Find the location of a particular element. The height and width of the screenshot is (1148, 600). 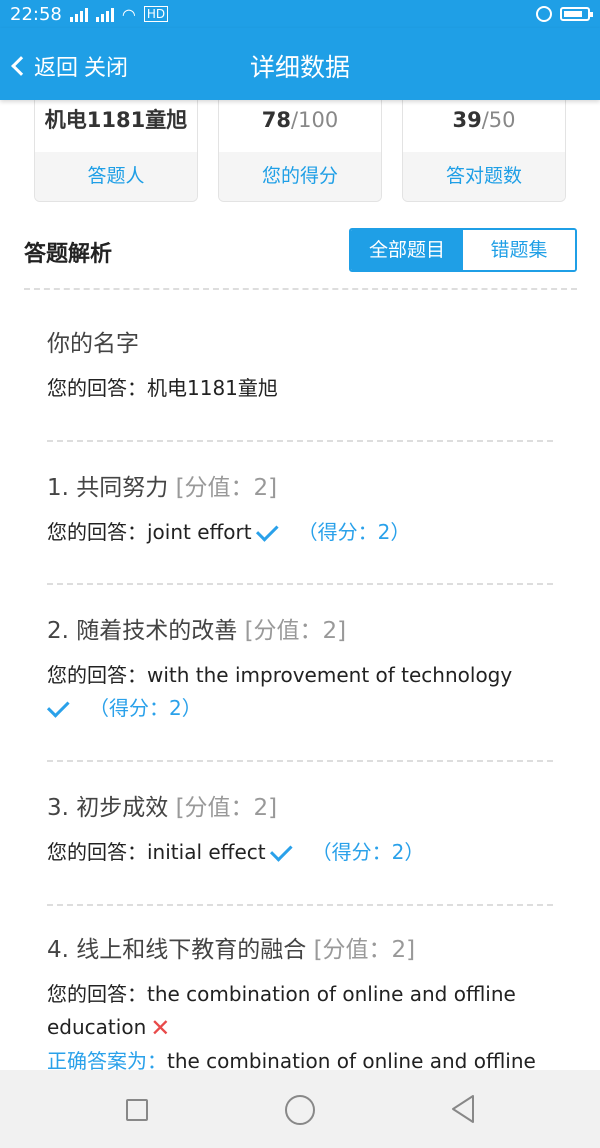

system-nav-bar is located at coordinates (300, 1109).